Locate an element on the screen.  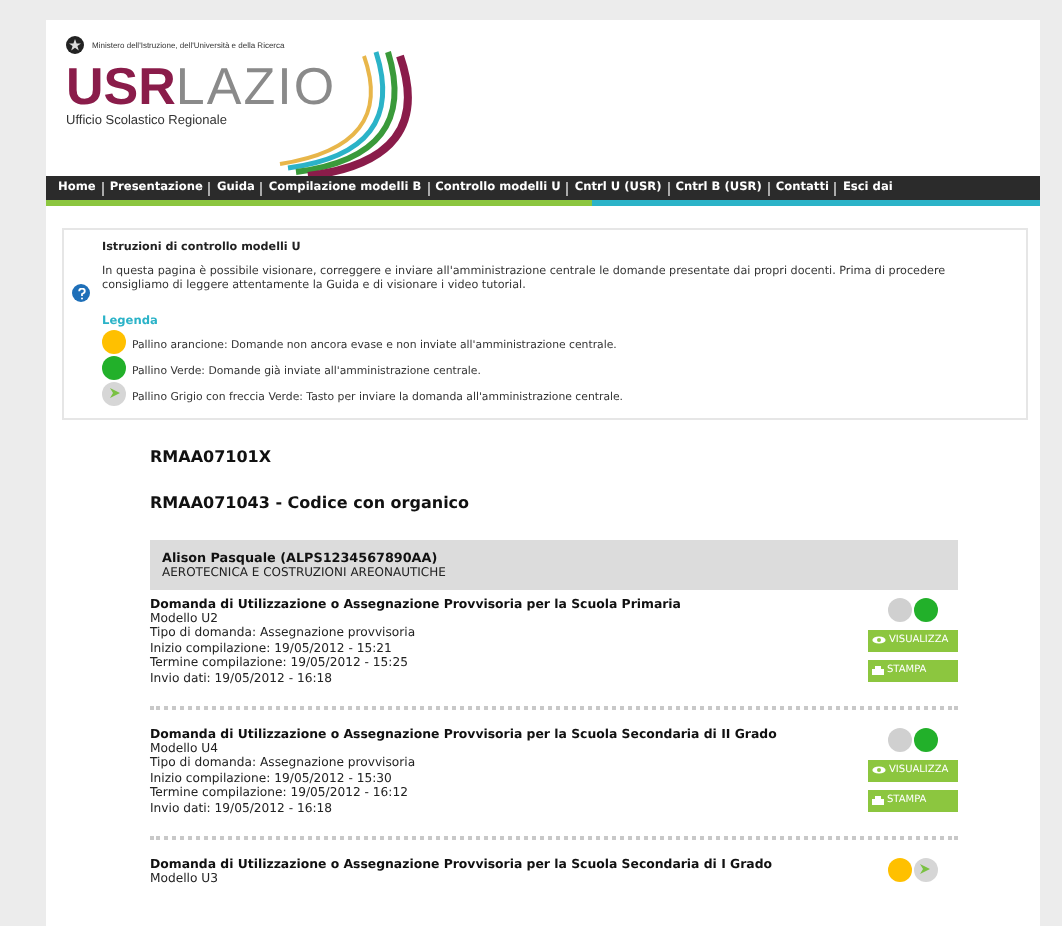
school-code: RMAA07101X is located at coordinates (212, 456).